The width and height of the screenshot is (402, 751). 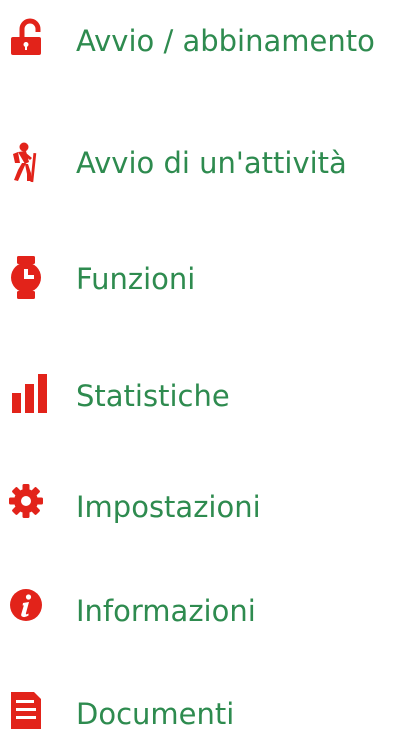 I want to click on menu-item-label: Statistiche, so click(x=153, y=396).